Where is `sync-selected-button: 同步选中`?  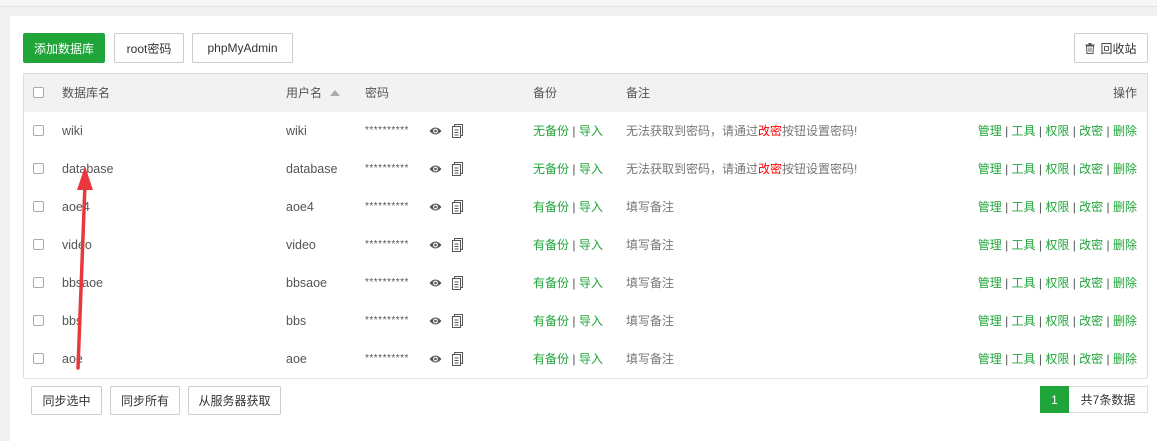 sync-selected-button: 同步选中 is located at coordinates (66, 400).